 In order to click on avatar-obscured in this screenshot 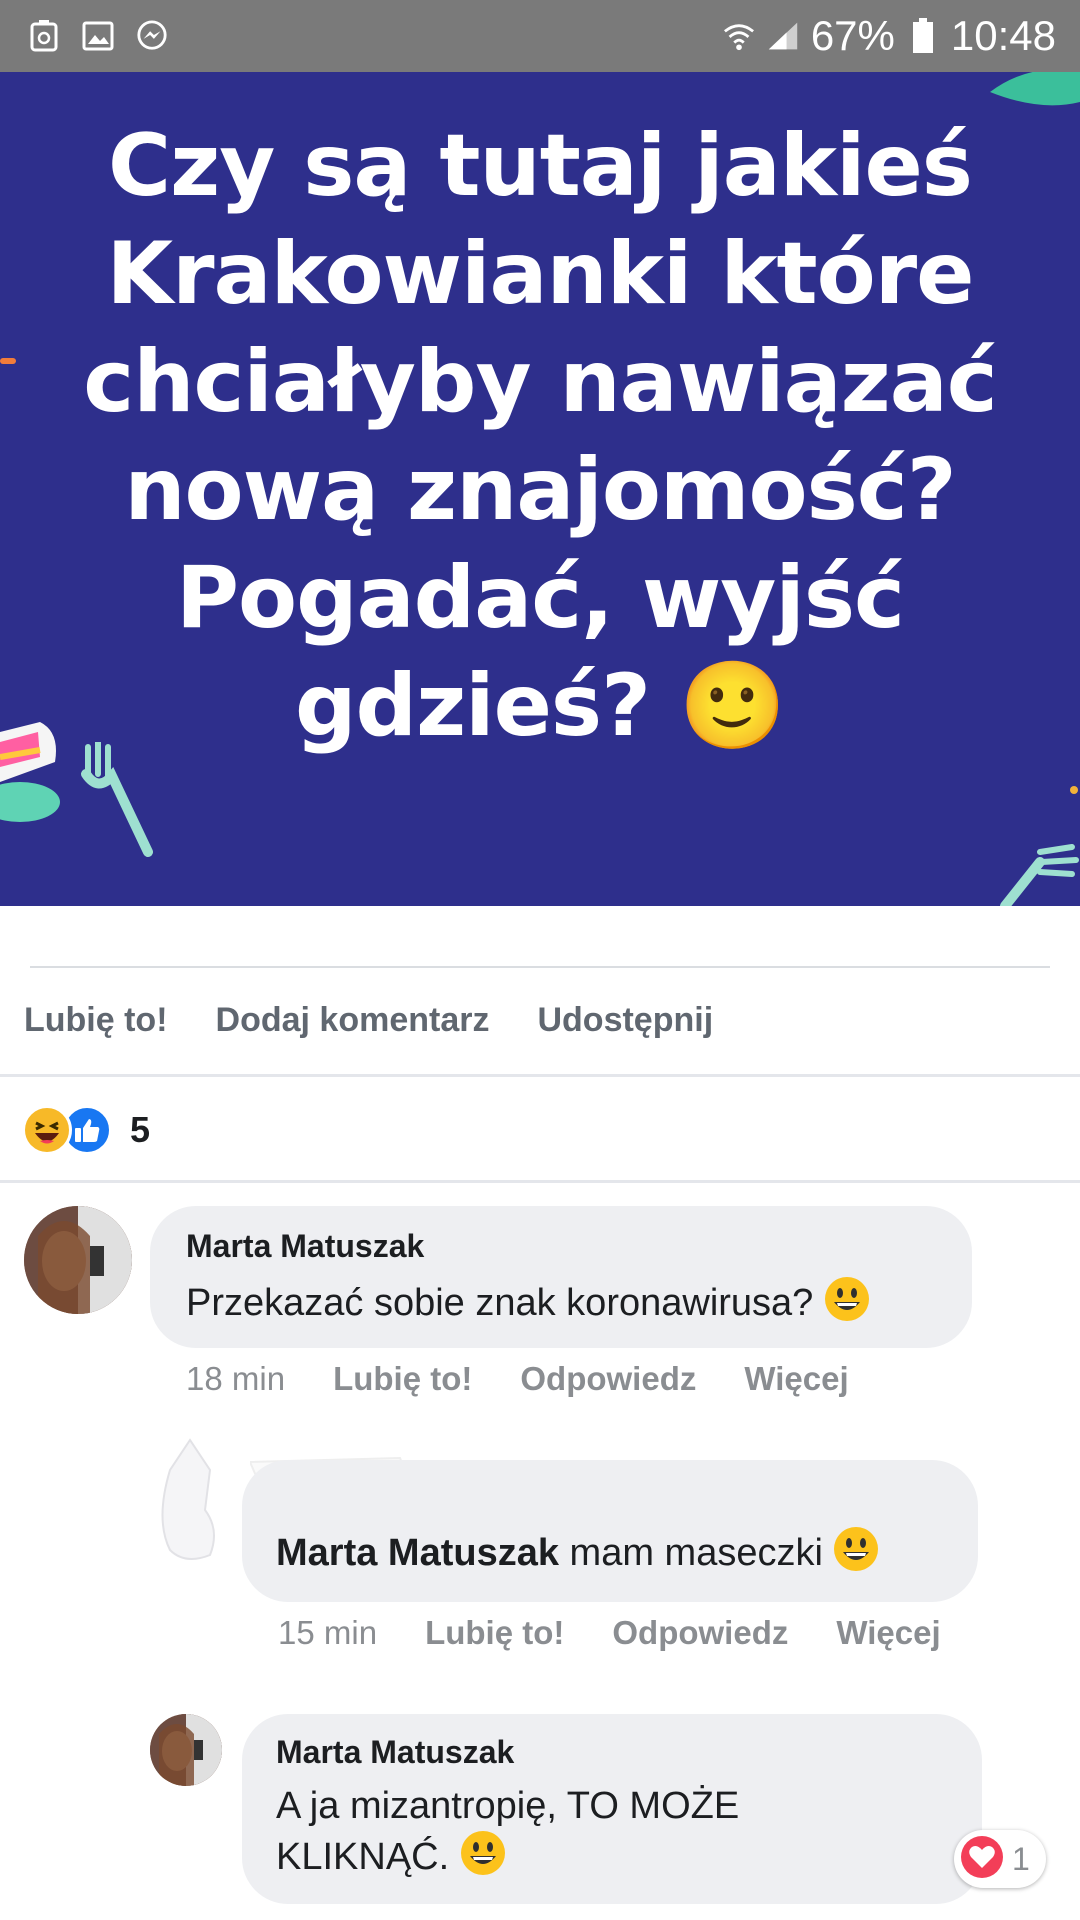, I will do `click(190, 1497)`.